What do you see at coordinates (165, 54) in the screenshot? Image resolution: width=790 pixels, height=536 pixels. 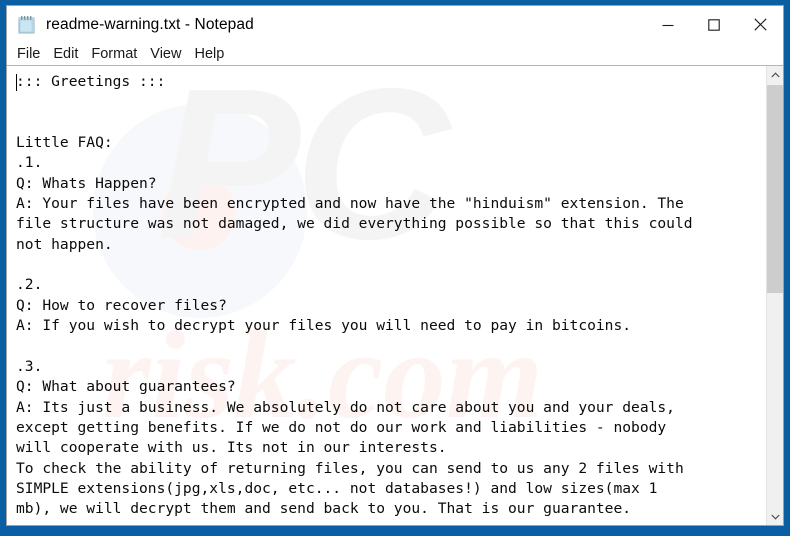 I see `menu-item-view: View` at bounding box center [165, 54].